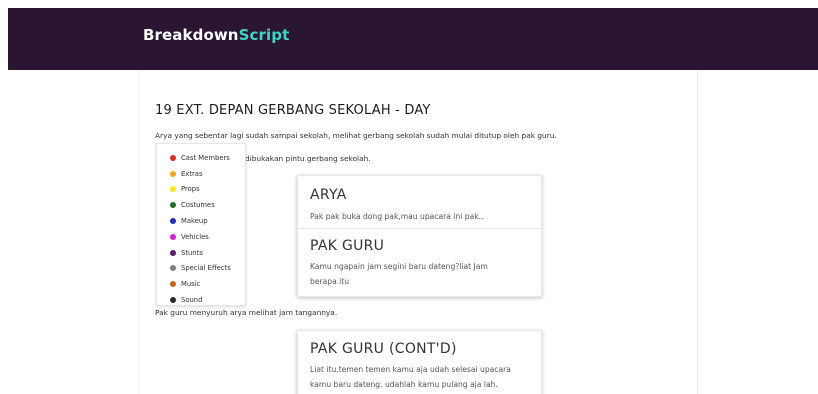 Image resolution: width=818 pixels, height=394 pixels. Describe the element at coordinates (173, 252) in the screenshot. I see `purple-dot-icon` at that location.